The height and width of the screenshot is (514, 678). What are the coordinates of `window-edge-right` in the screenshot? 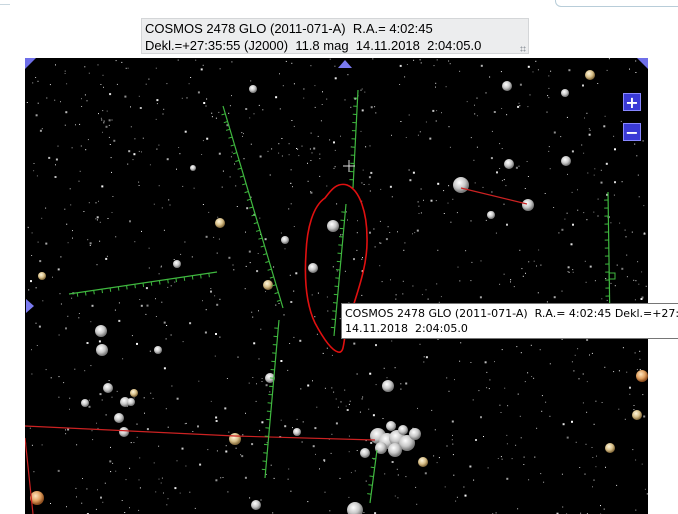 It's located at (616, 3).